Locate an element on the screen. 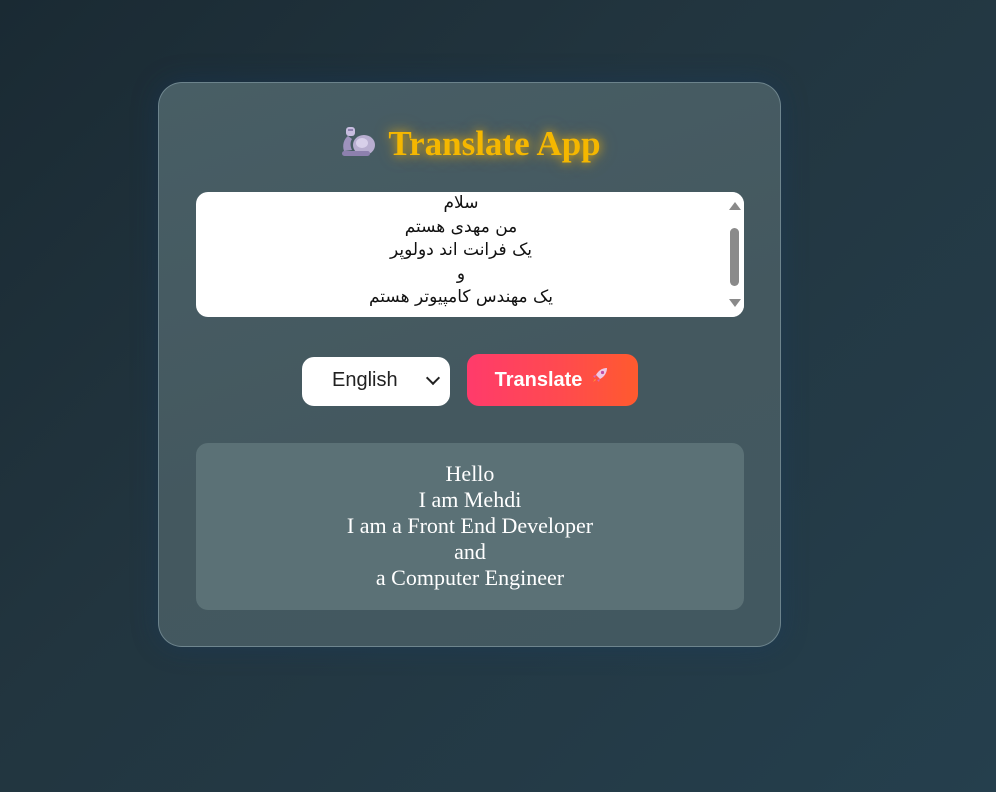  scroll-up-arrow-icon is located at coordinates (735, 206).